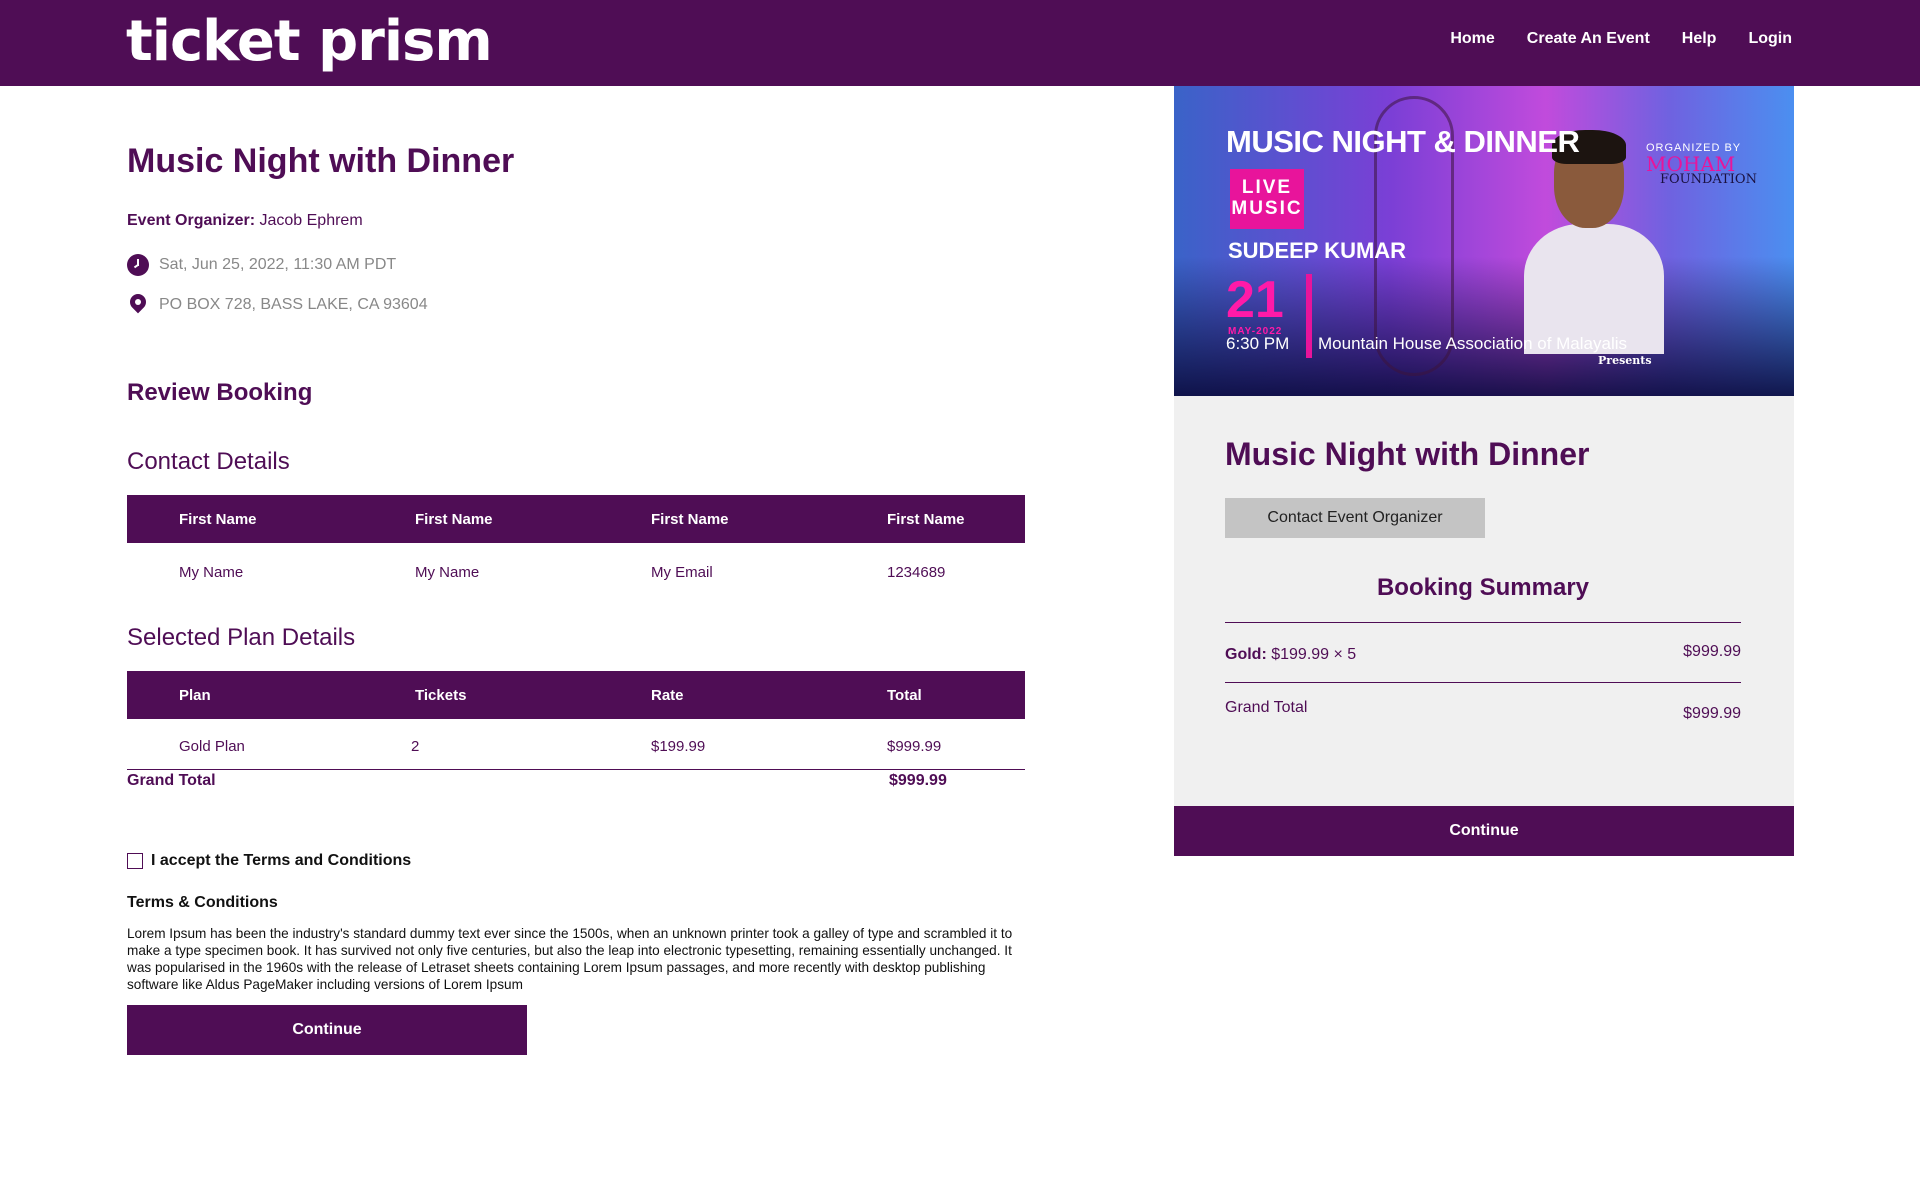 The height and width of the screenshot is (1182, 1920). I want to click on contact-details-heading: Contact Details, so click(208, 461).